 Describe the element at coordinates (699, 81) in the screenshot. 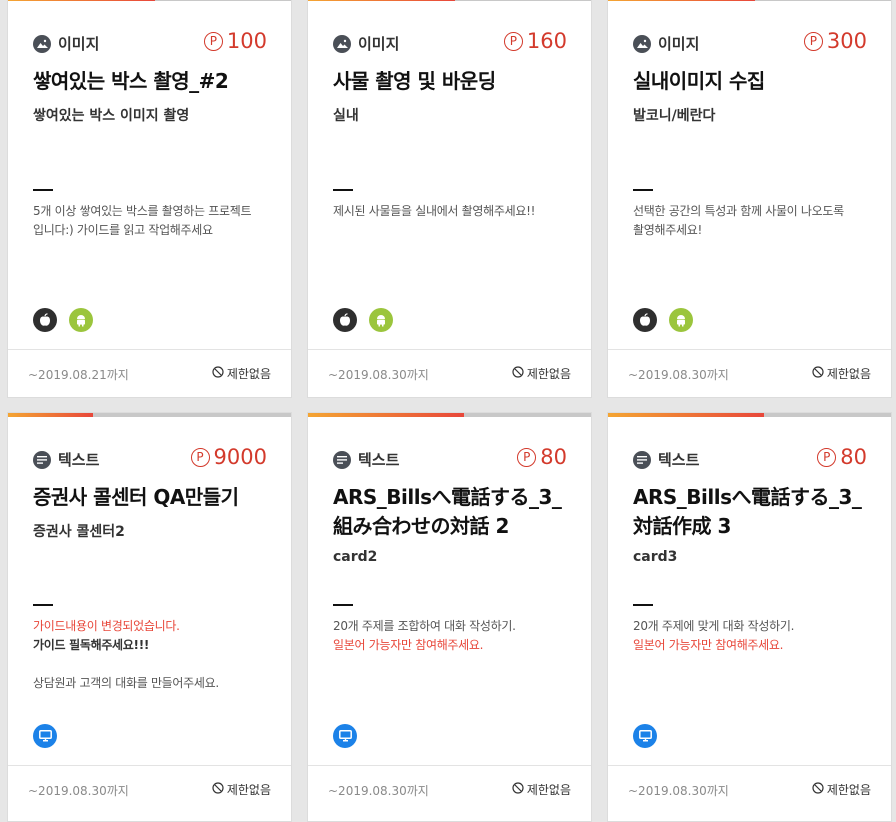

I see `card-title: 실내이미지 수집` at that location.